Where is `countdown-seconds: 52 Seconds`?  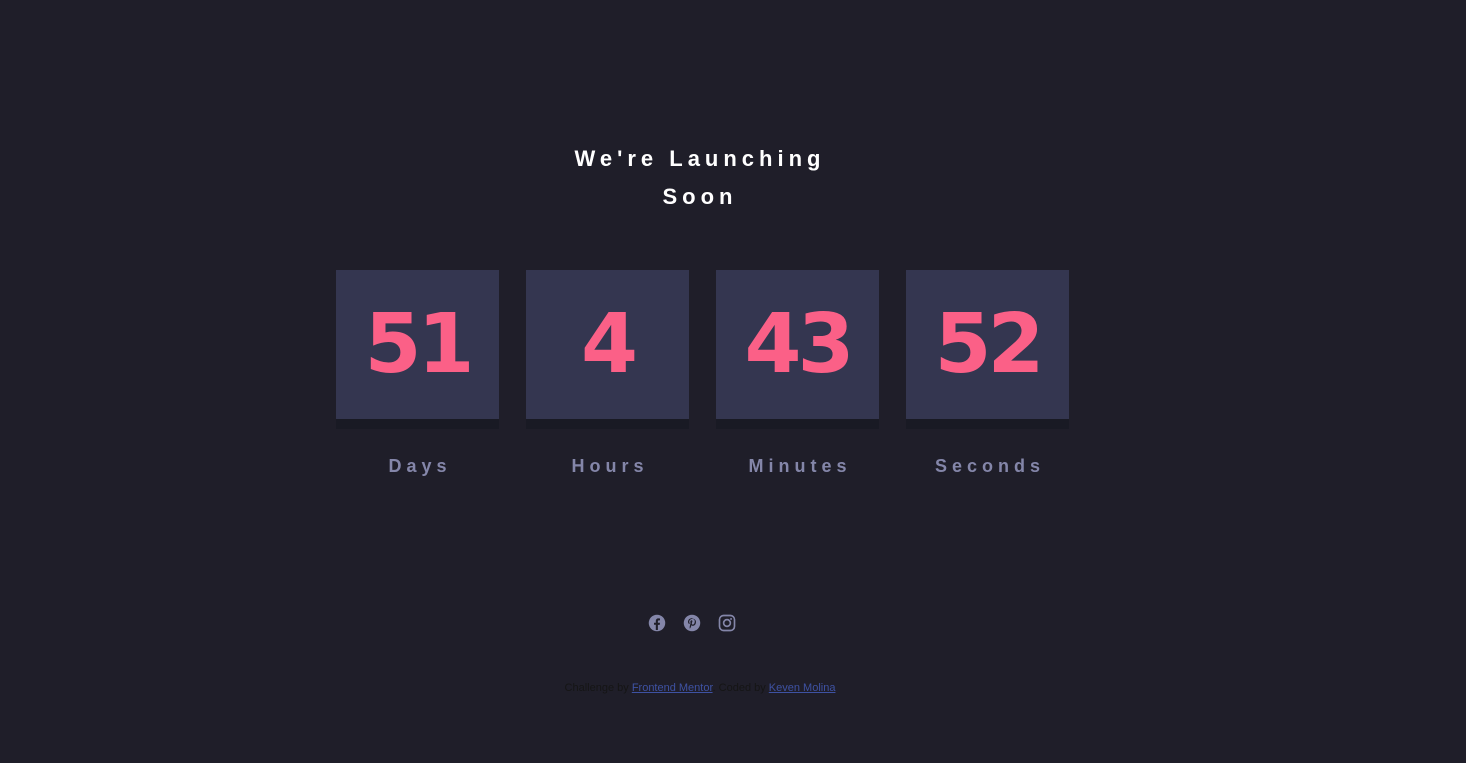
countdown-seconds: 52 Seconds is located at coordinates (987, 373).